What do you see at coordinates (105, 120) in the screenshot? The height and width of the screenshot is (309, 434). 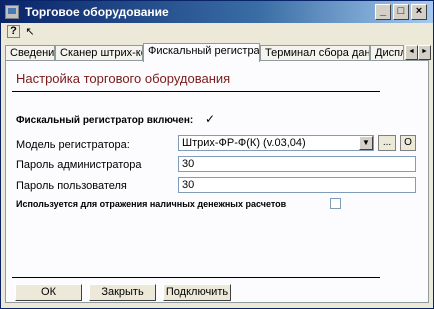 I see `fiscal-enabled-label: Фискальный регистратор включен:` at bounding box center [105, 120].